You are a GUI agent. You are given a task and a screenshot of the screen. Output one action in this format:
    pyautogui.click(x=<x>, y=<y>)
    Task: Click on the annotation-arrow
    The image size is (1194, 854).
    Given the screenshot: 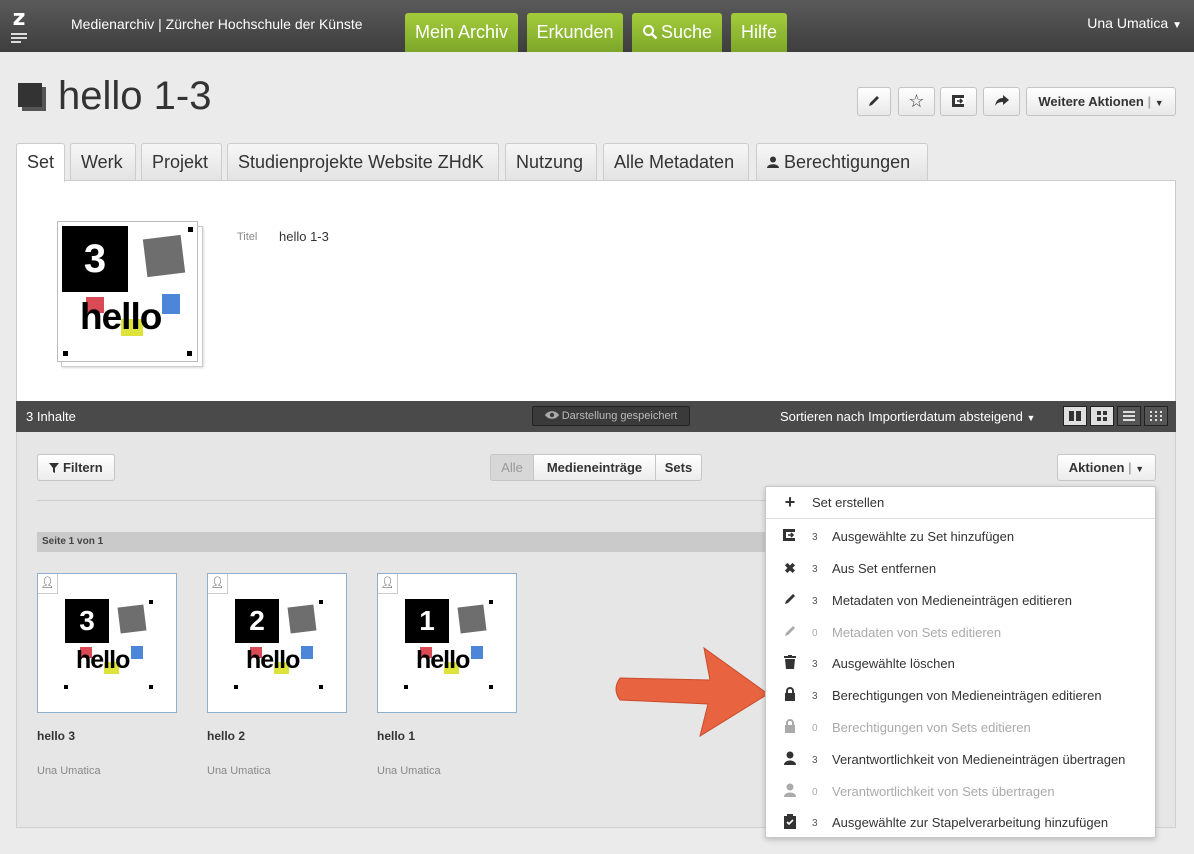 What is the action you would take?
    pyautogui.click(x=692, y=692)
    